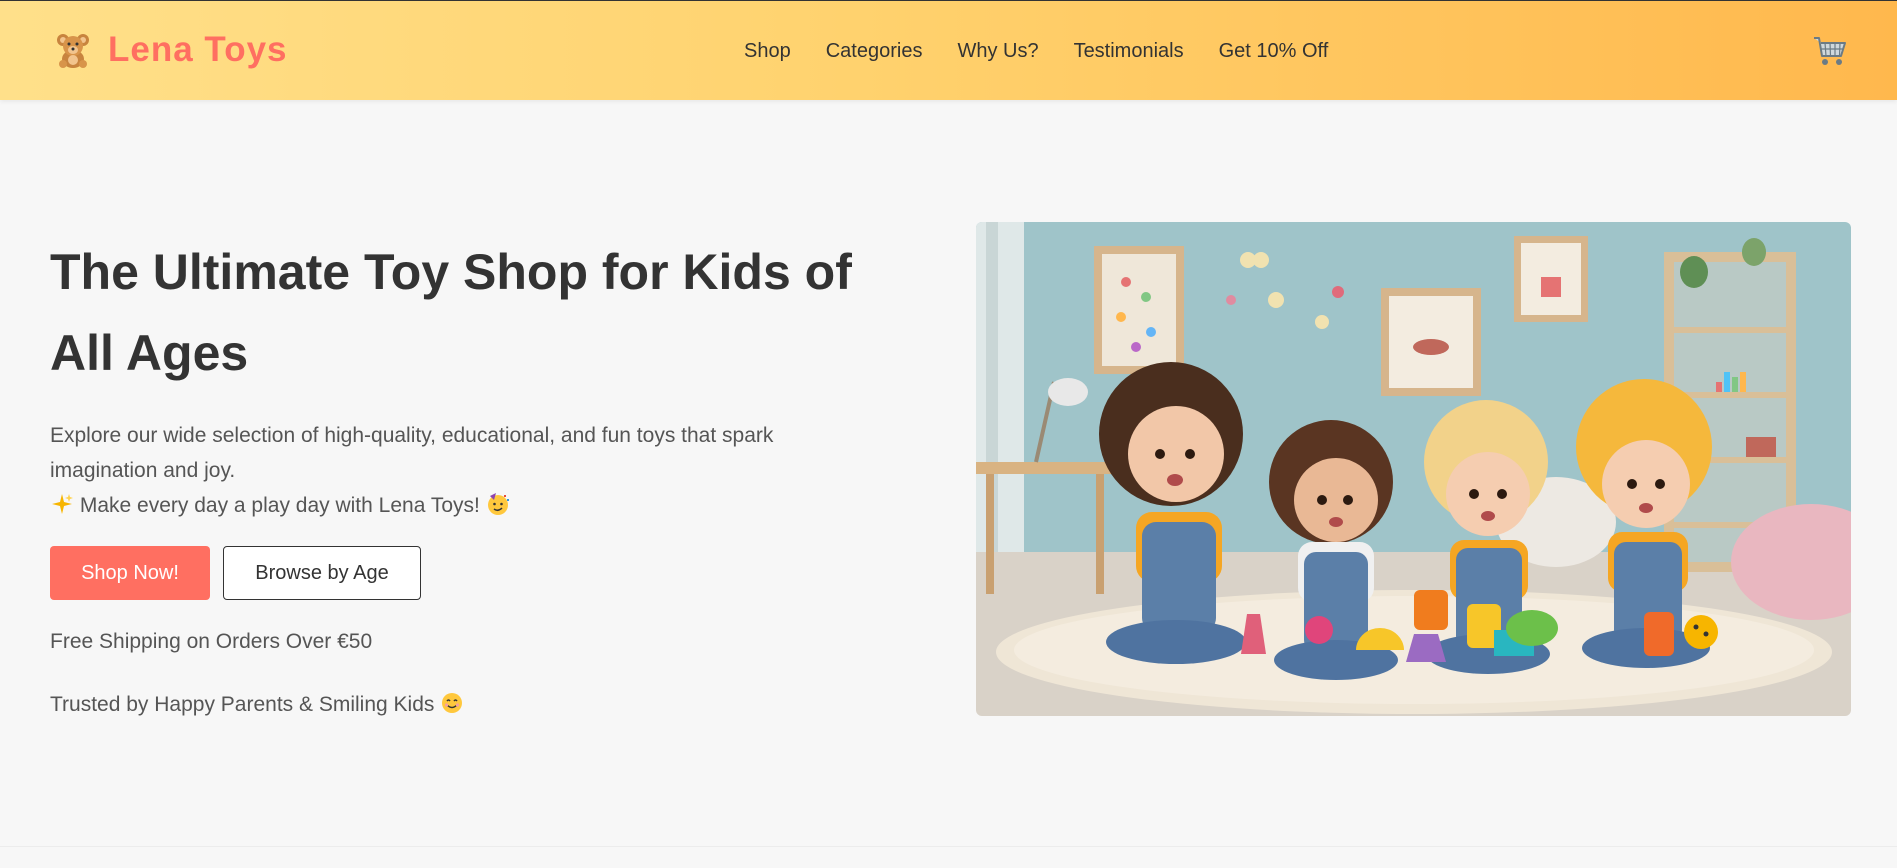 This screenshot has width=1897, height=868. What do you see at coordinates (451, 272) in the screenshot?
I see `hero-title-line-1: The Ultimate Toy Shop for Kids of` at bounding box center [451, 272].